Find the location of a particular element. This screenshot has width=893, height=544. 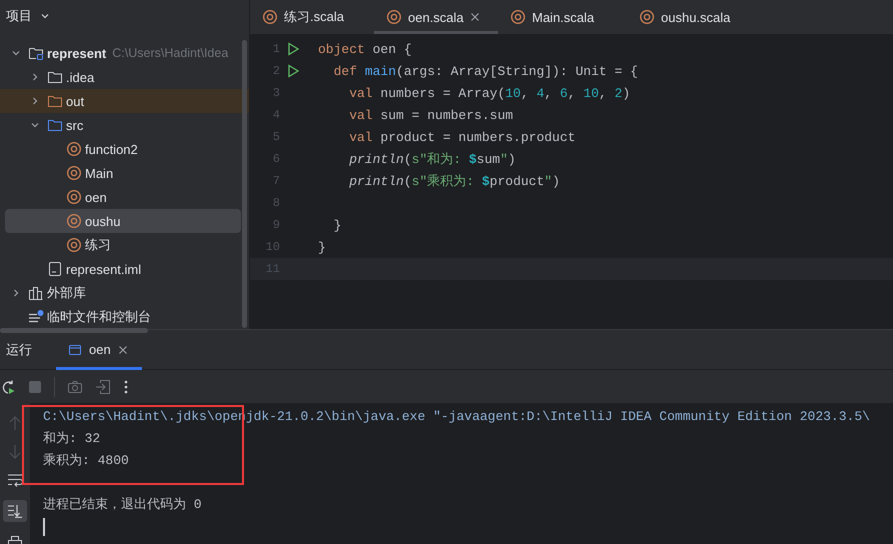

text-cursor is located at coordinates (44, 527).